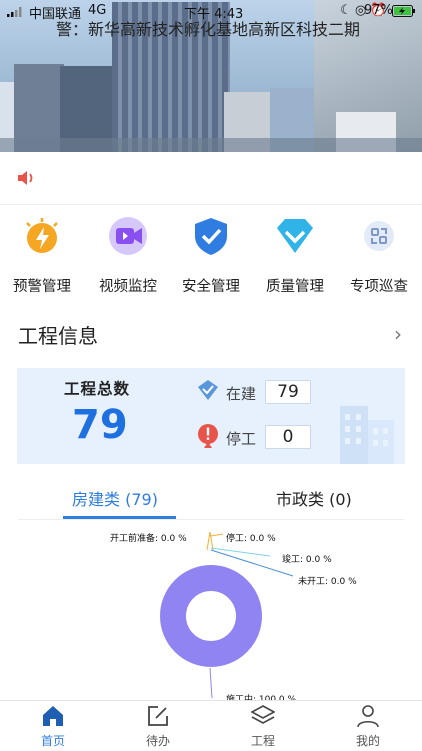 The width and height of the screenshot is (422, 751). I want to click on menu-label: 专项巡查, so click(379, 287).